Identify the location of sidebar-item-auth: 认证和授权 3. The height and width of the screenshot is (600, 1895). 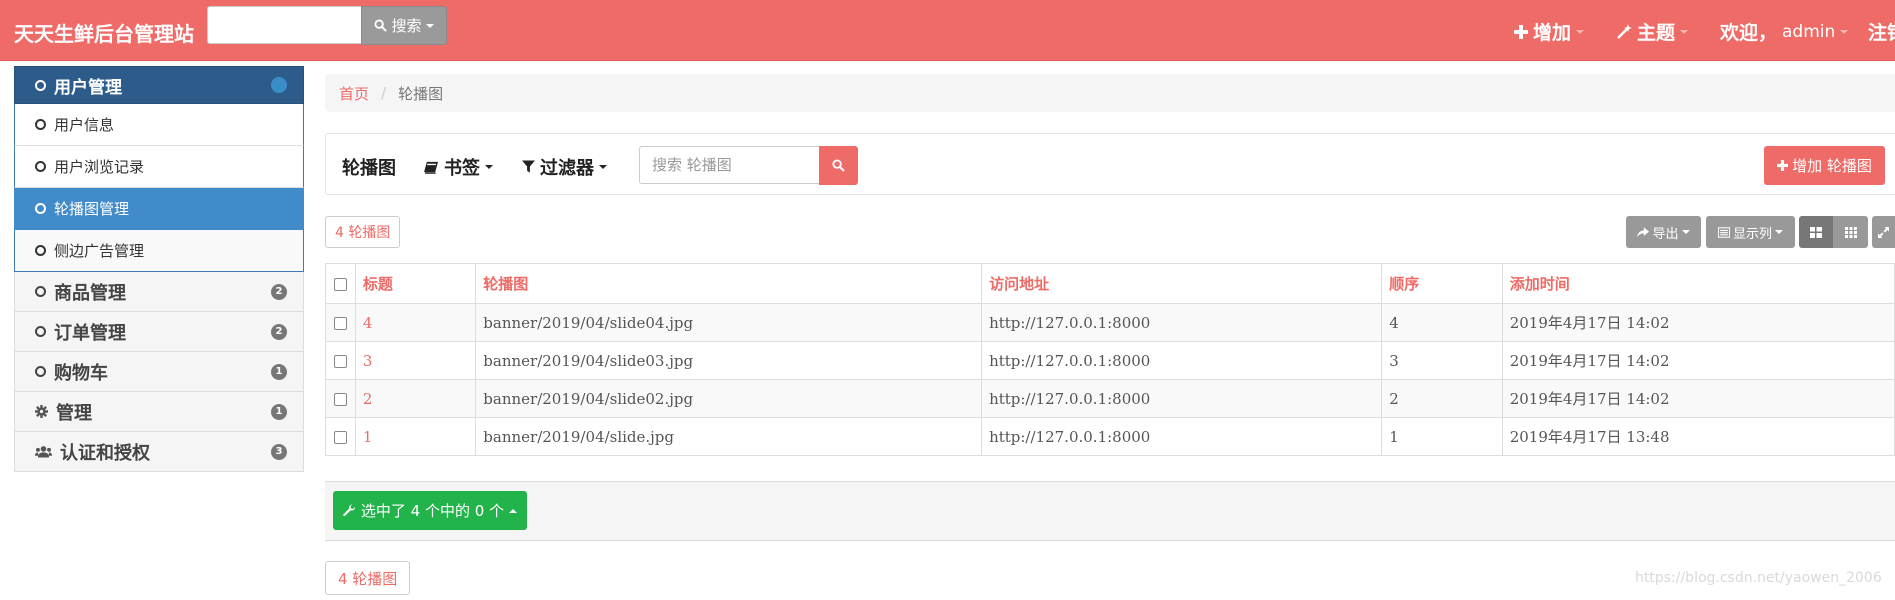
(159, 452).